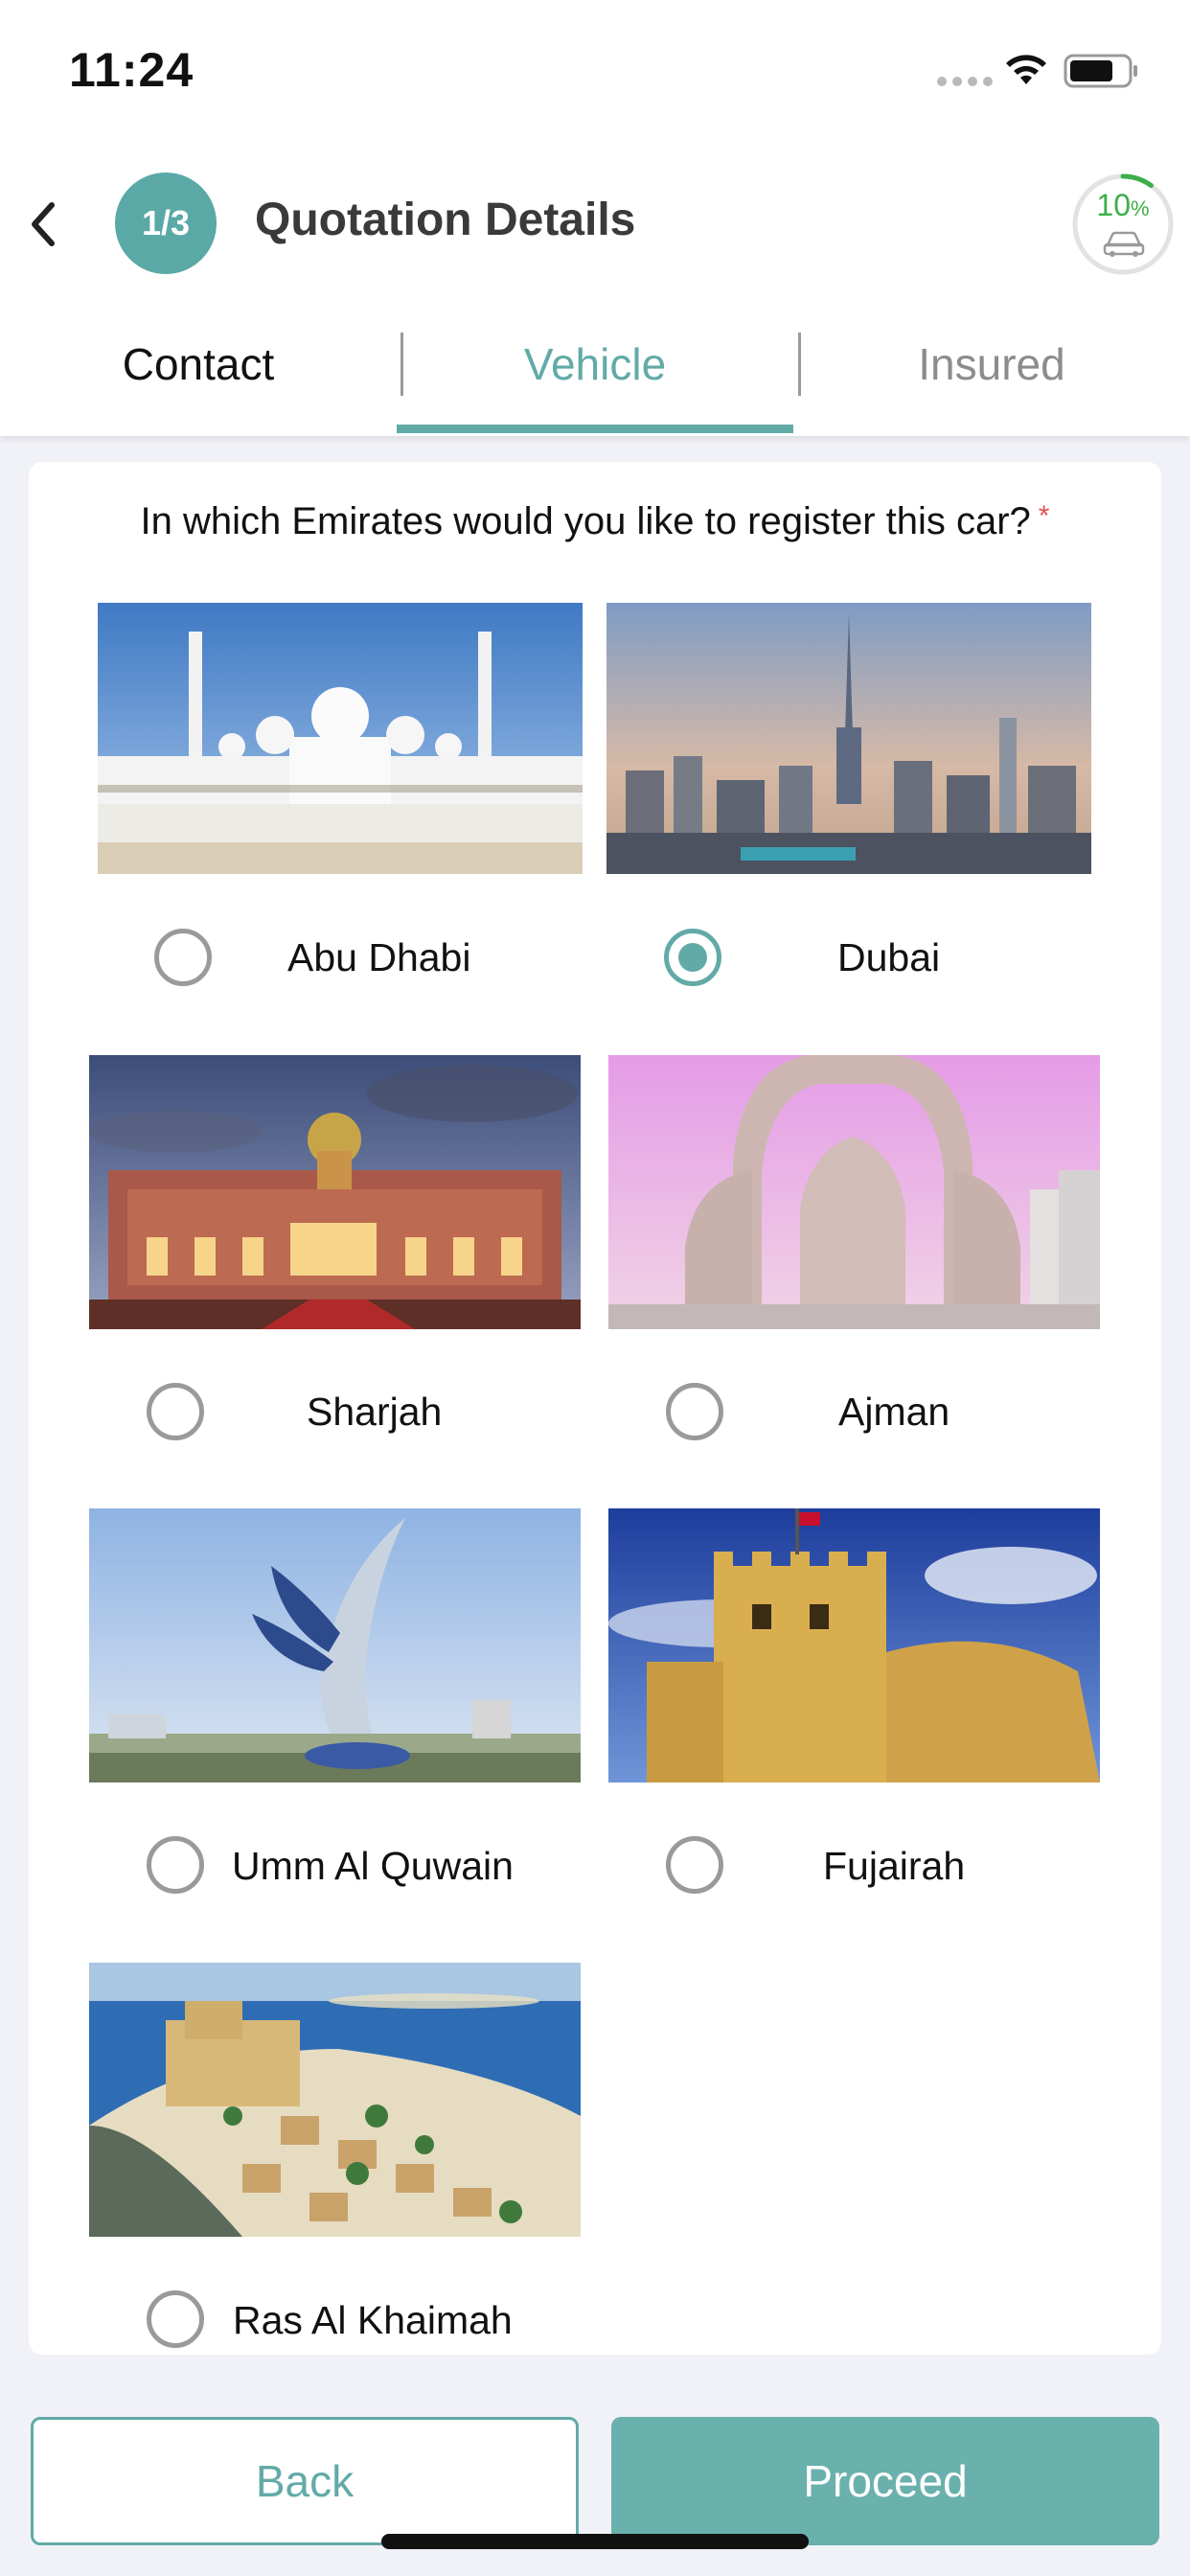  I want to click on umm-al-quwain-image, so click(335, 1645).